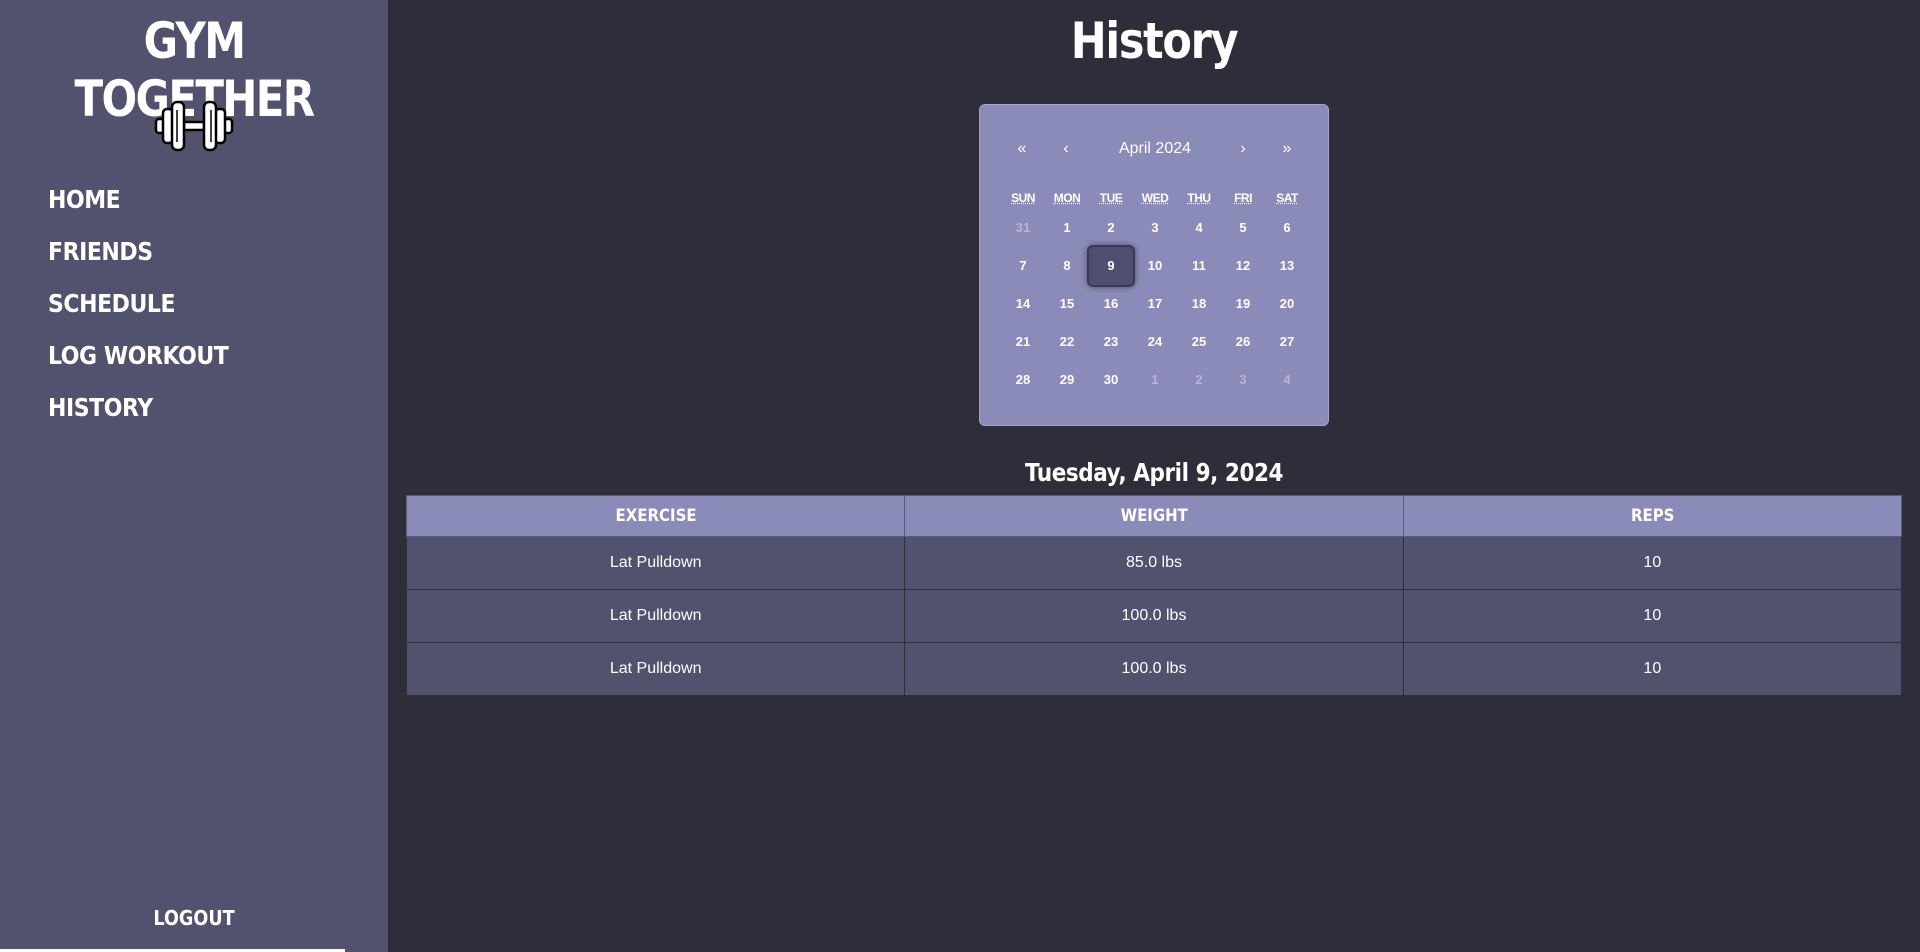  What do you see at coordinates (1023, 304) in the screenshot?
I see `calendar-day: 14` at bounding box center [1023, 304].